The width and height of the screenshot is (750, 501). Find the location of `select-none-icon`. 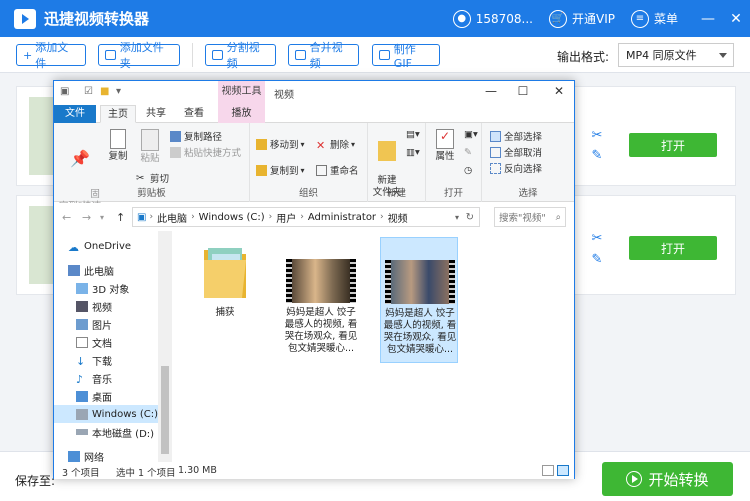

select-none-icon is located at coordinates (495, 152).